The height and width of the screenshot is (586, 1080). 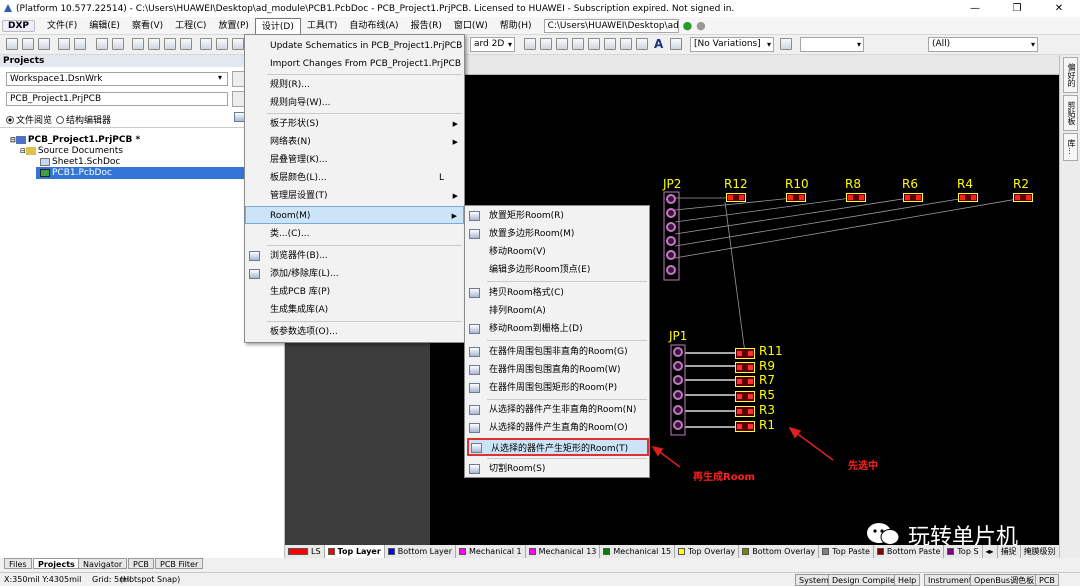 I want to click on r11-footprint, so click(x=745, y=353).